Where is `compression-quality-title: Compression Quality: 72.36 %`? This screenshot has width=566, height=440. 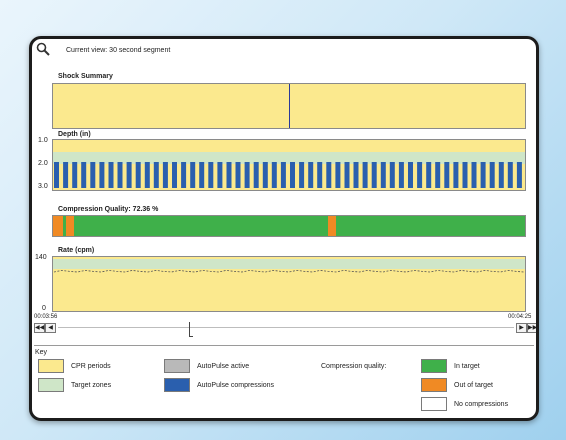 compression-quality-title: Compression Quality: 72.36 % is located at coordinates (108, 209).